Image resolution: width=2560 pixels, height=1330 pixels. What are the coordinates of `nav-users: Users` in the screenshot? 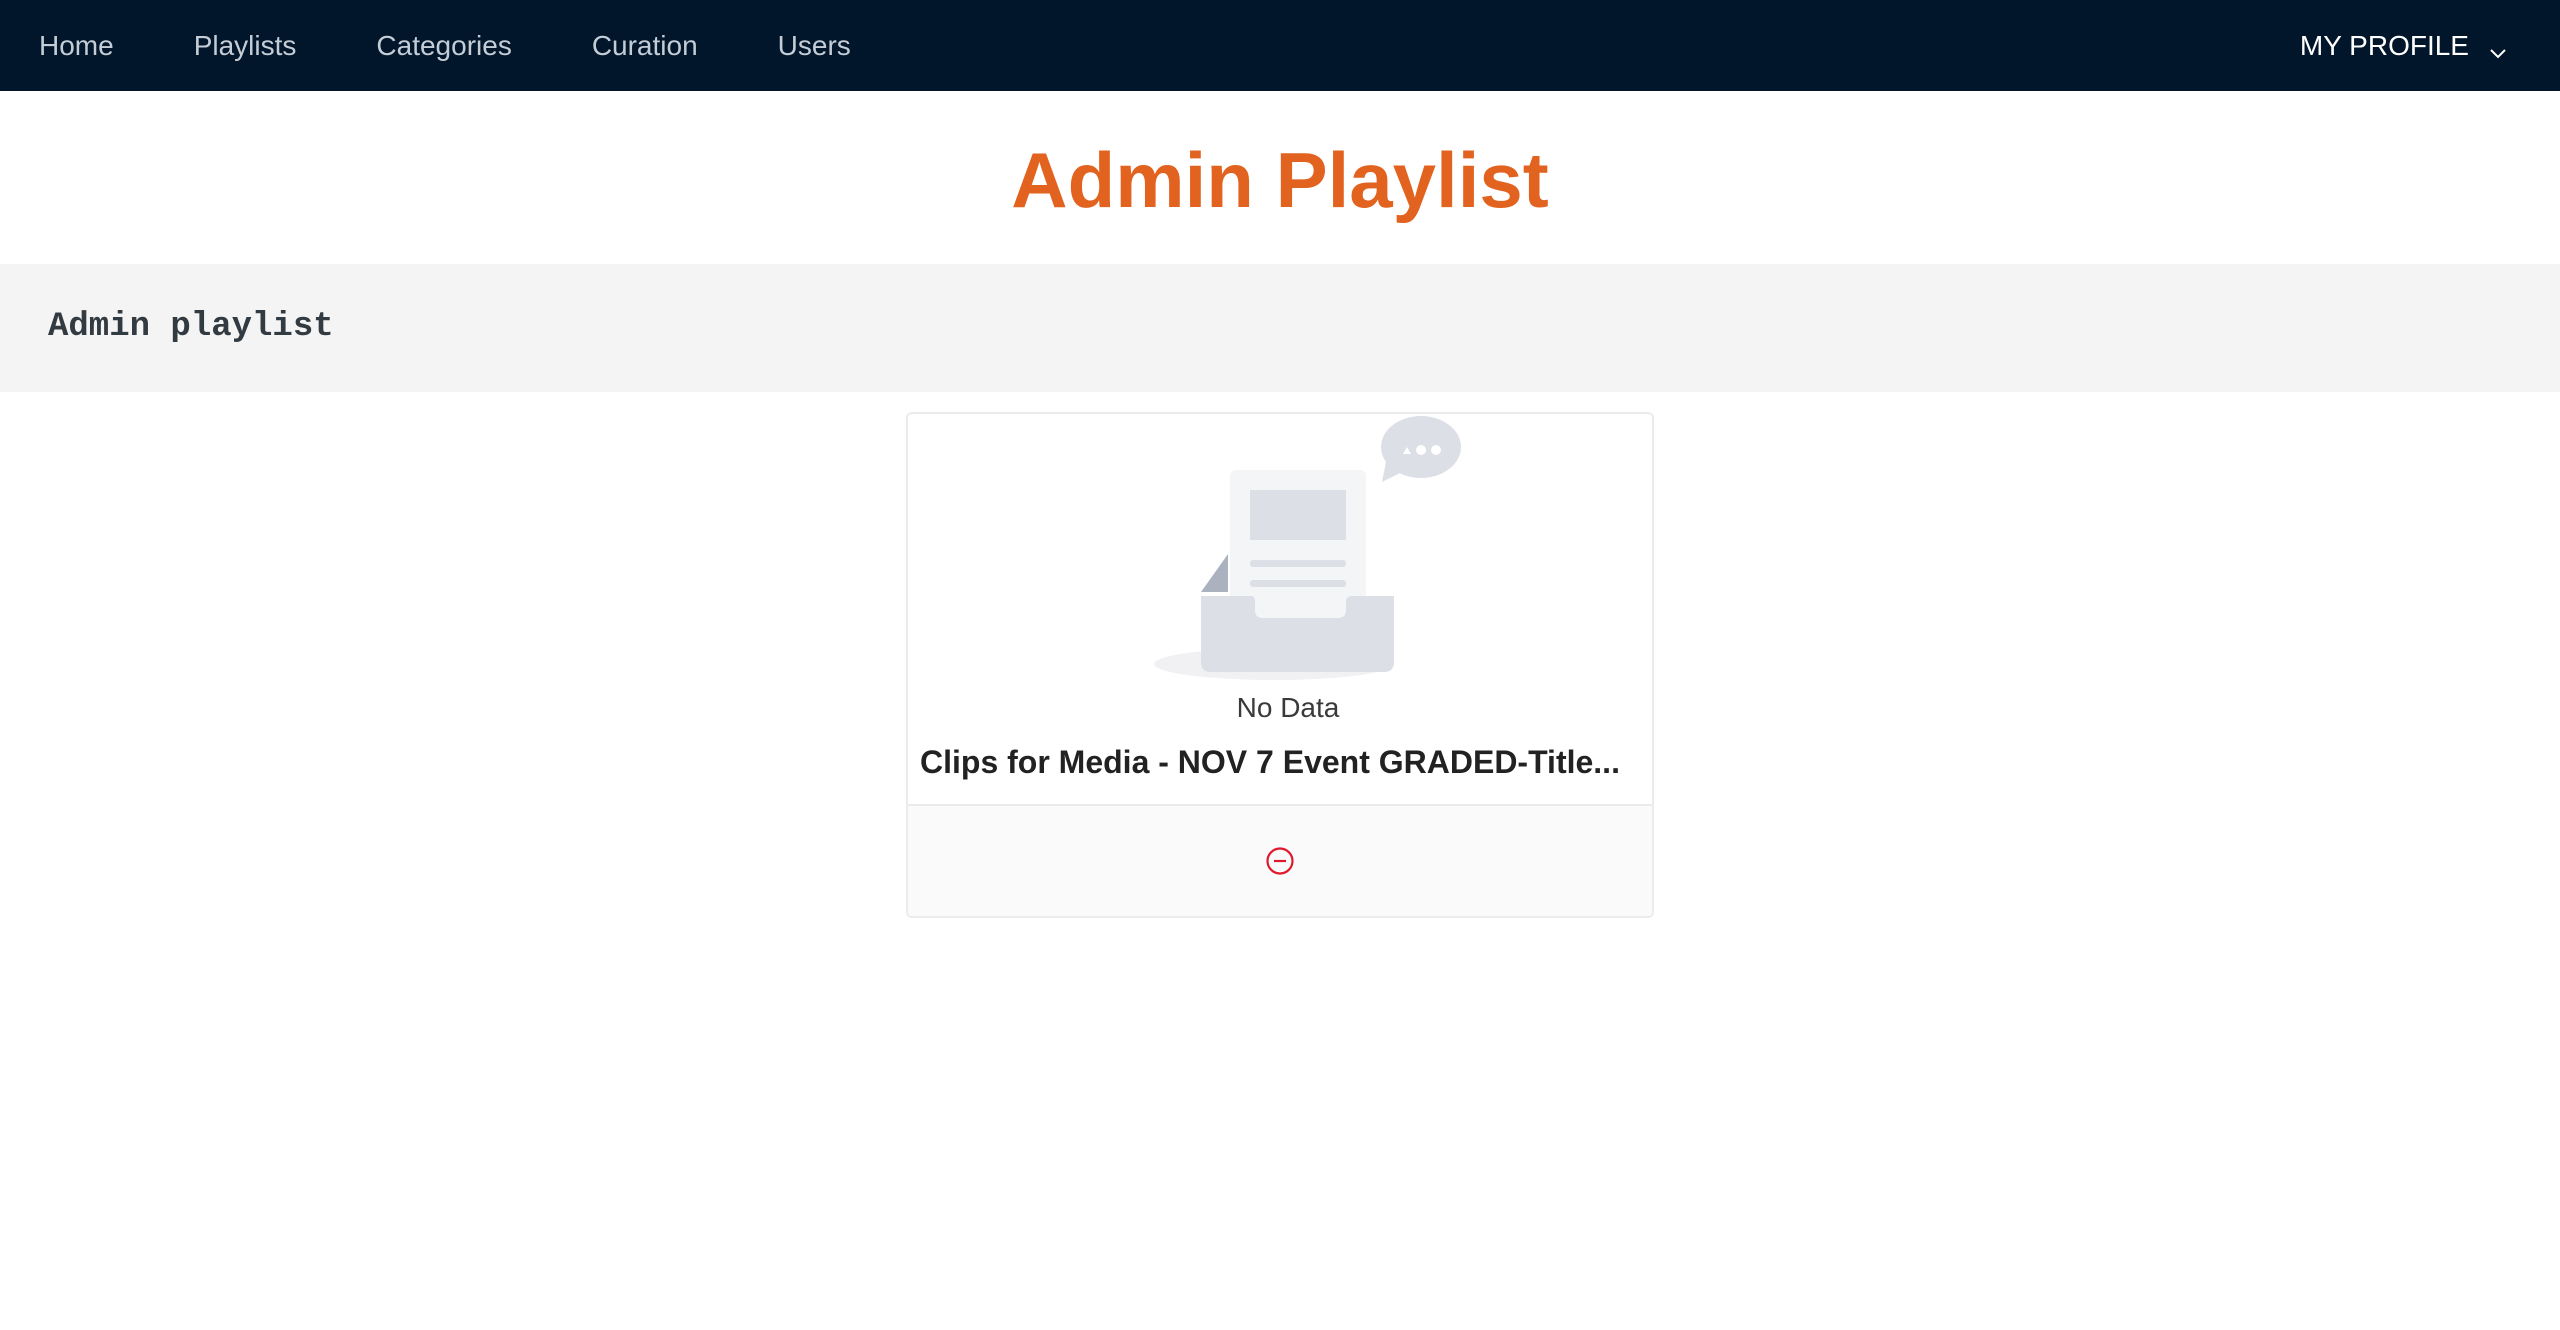 It's located at (814, 46).